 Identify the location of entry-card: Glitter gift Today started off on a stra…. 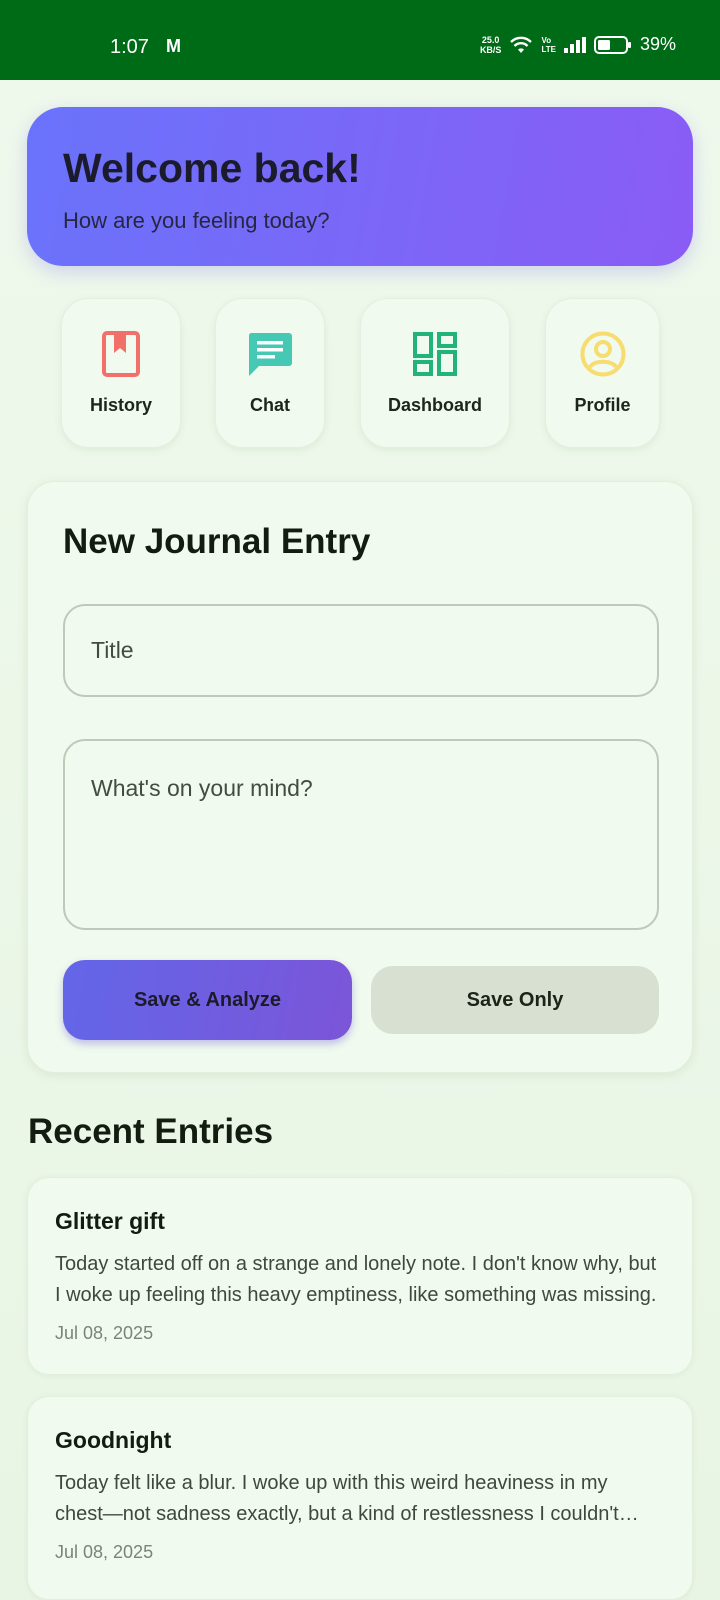
(360, 1276).